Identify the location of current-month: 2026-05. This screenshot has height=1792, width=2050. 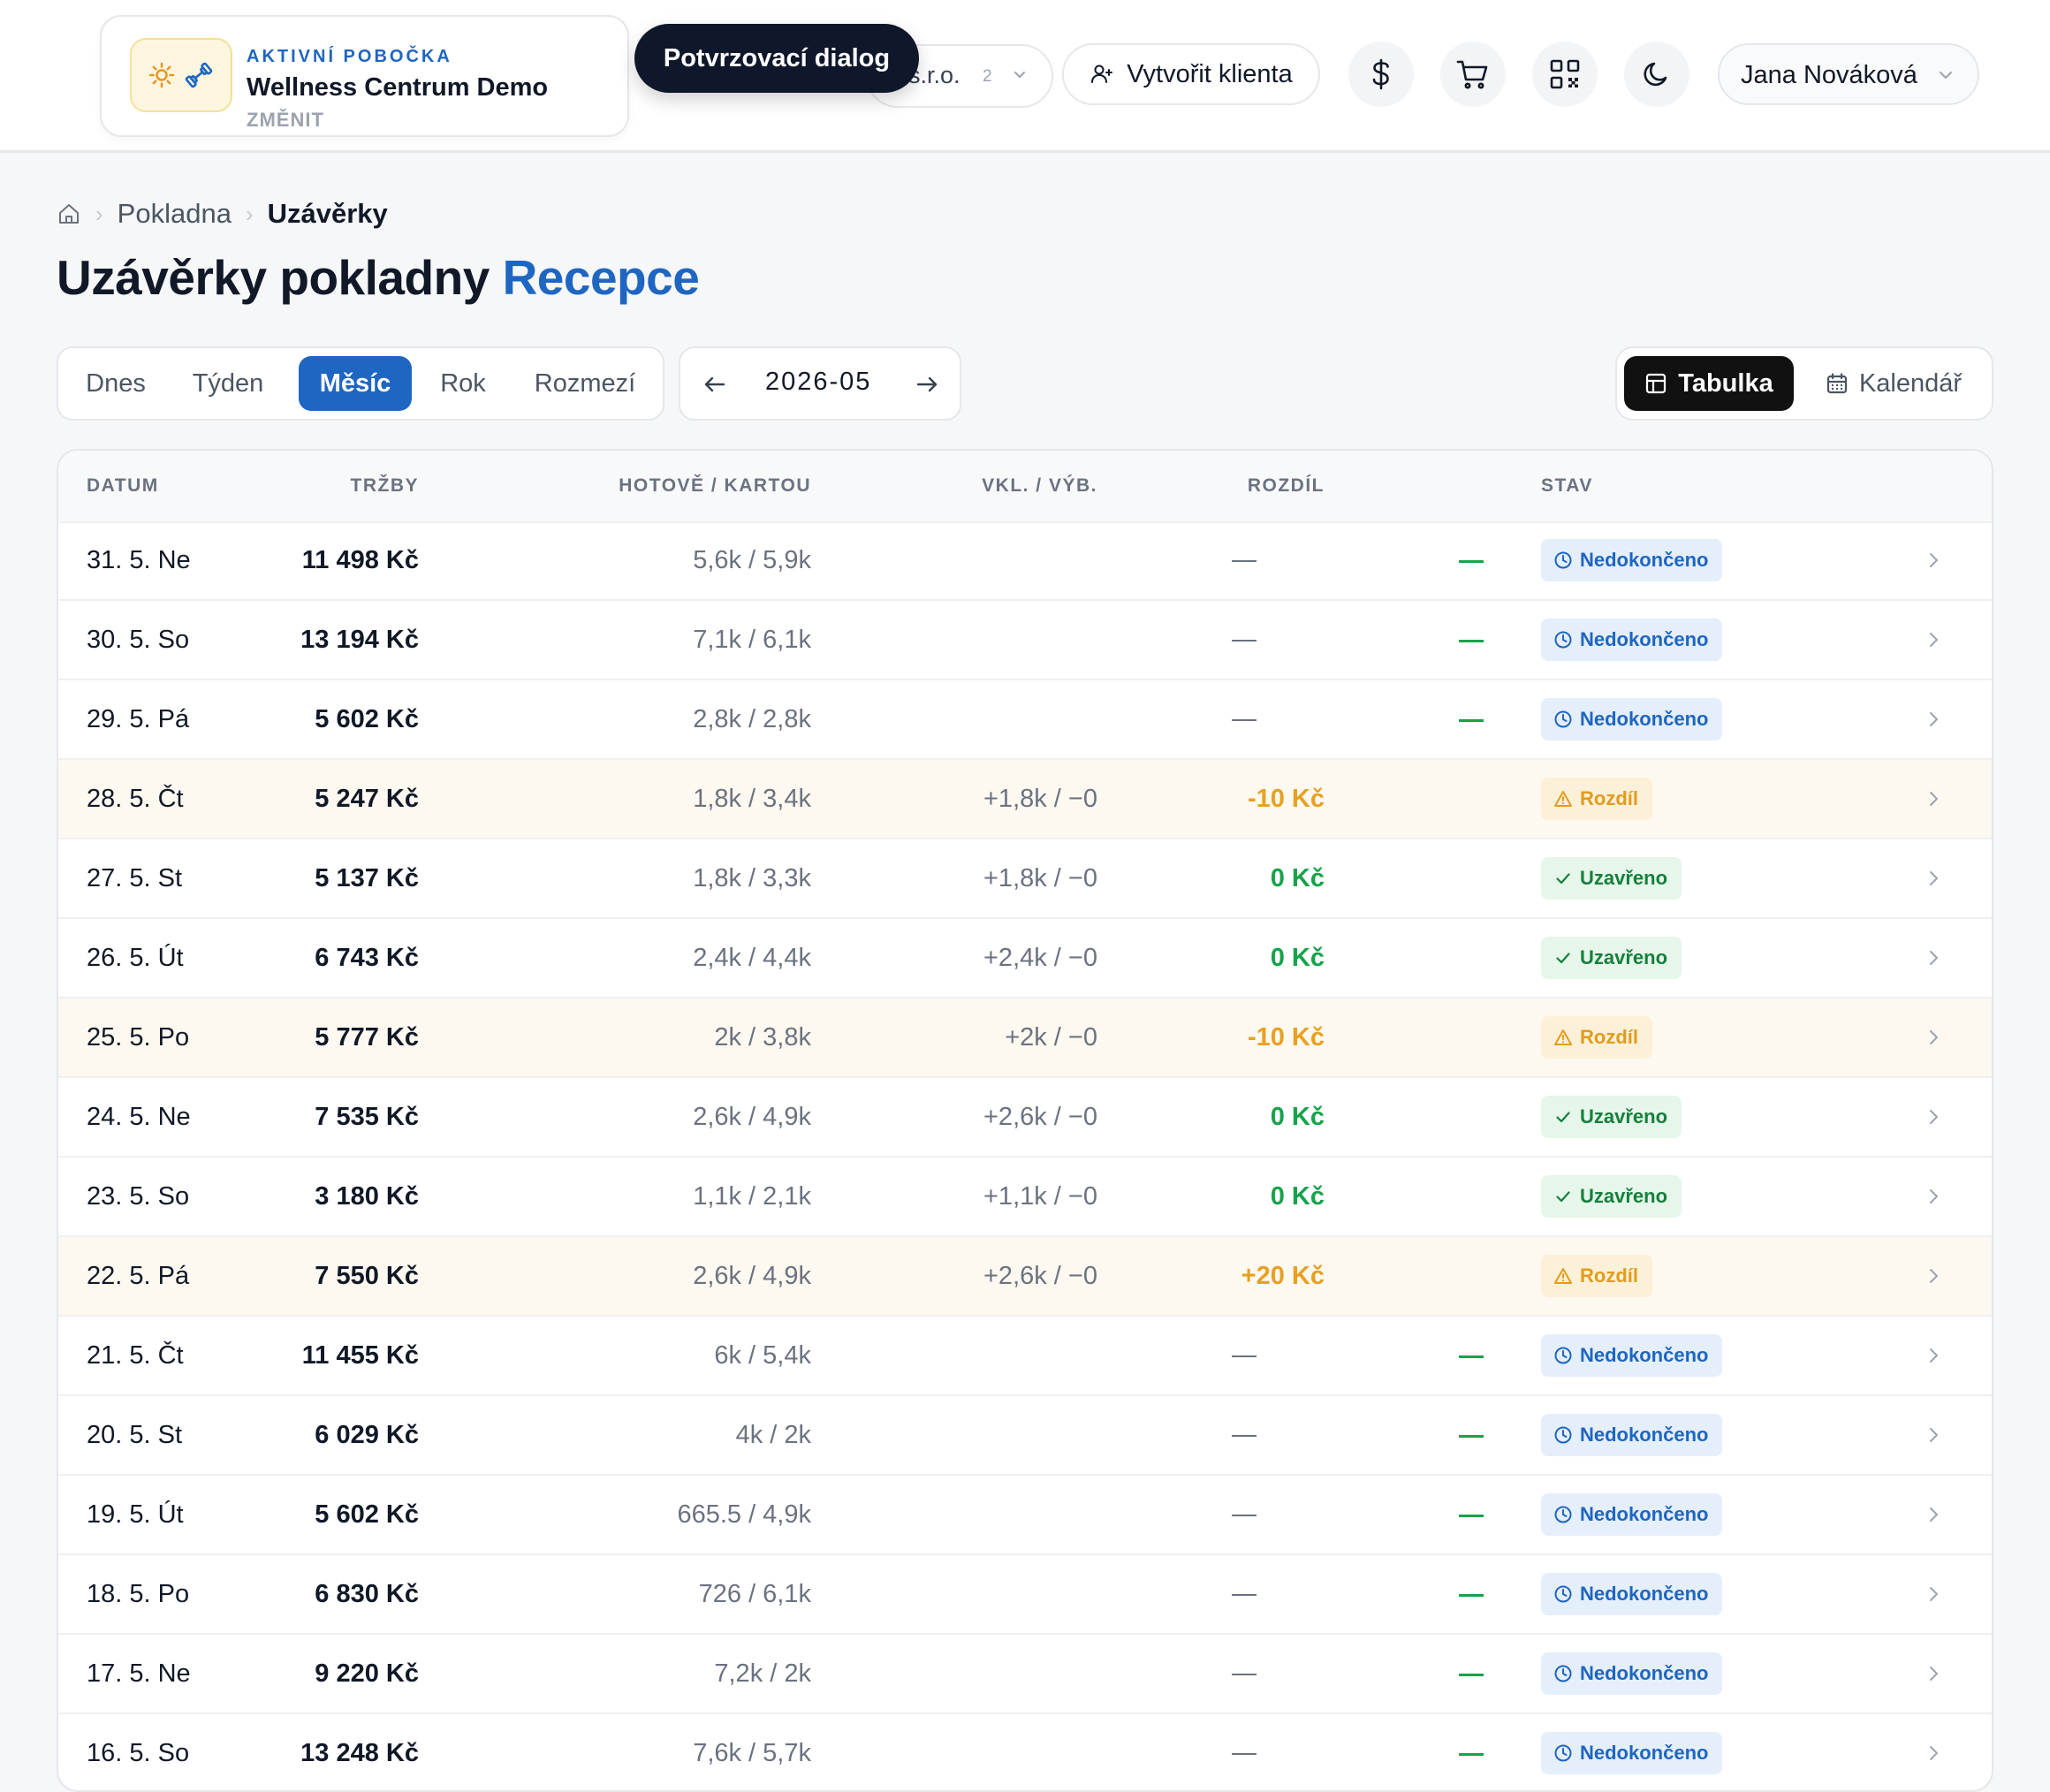
(818, 382).